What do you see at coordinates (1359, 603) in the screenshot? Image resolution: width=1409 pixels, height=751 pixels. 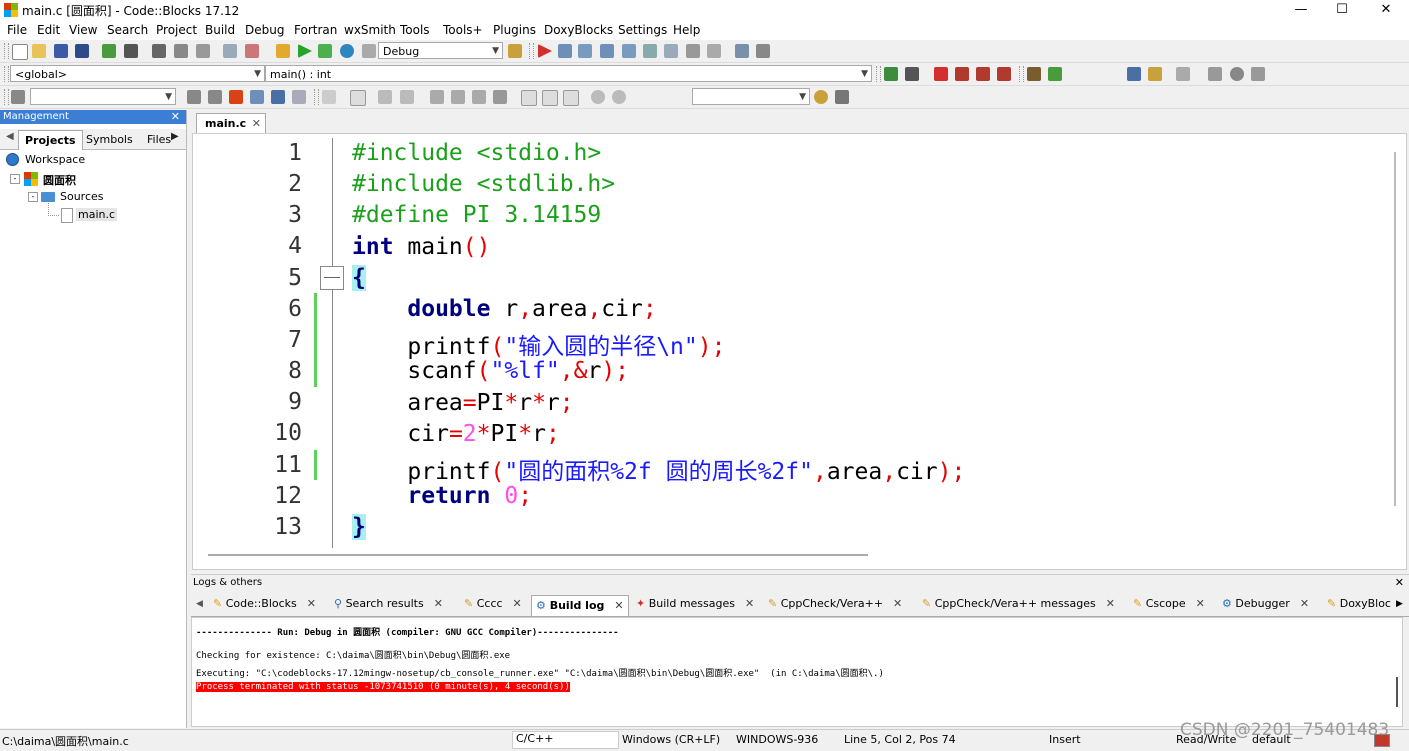 I see `log-tab-doxyblocks: ✎ DoxyBloc` at bounding box center [1359, 603].